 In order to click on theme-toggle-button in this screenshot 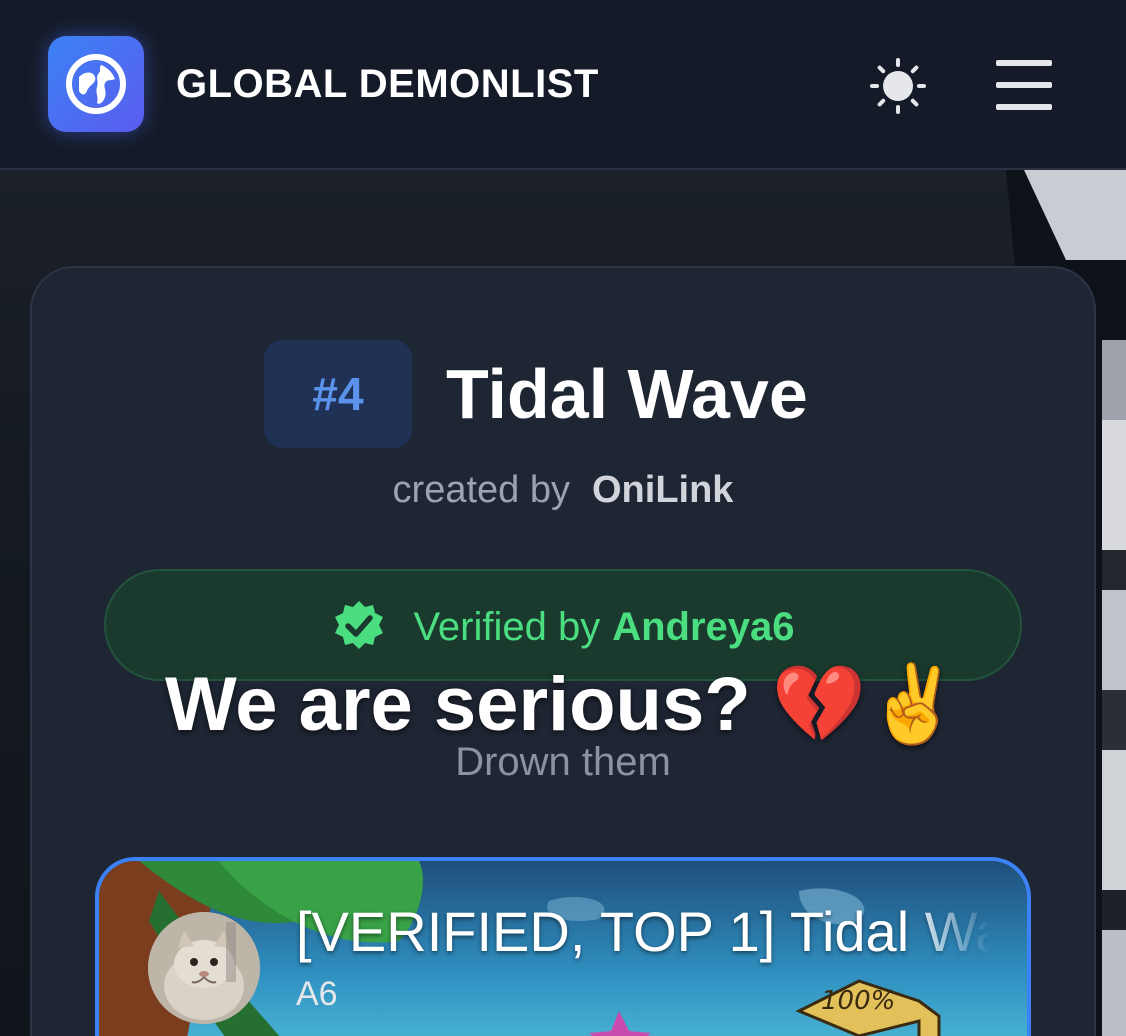, I will do `click(898, 86)`.